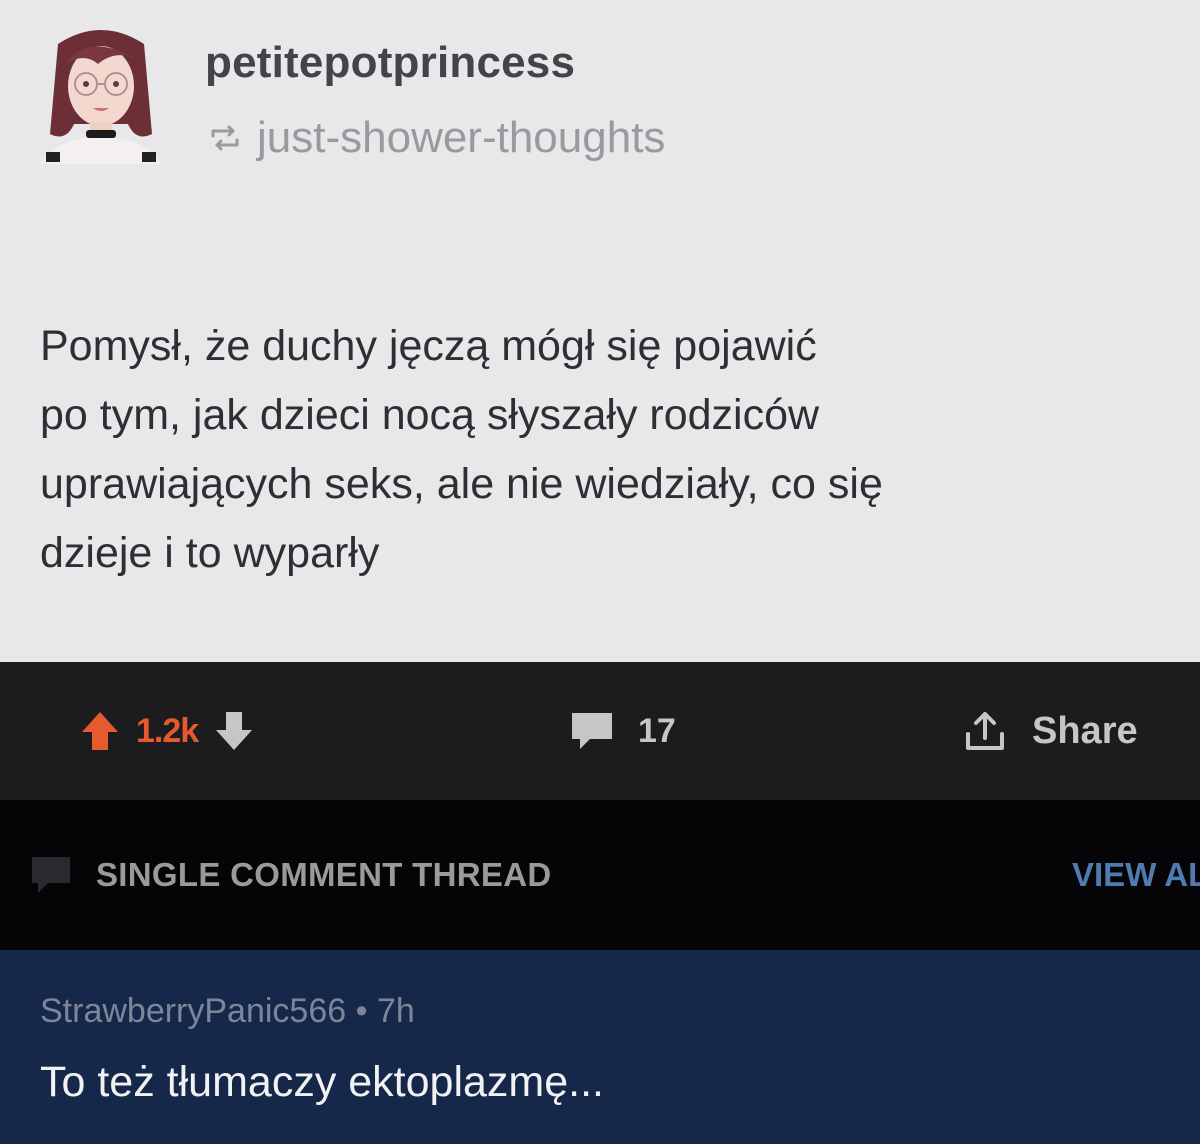 This screenshot has height=1144, width=1200. Describe the element at coordinates (657, 730) in the screenshot. I see `comment-count: 17` at that location.